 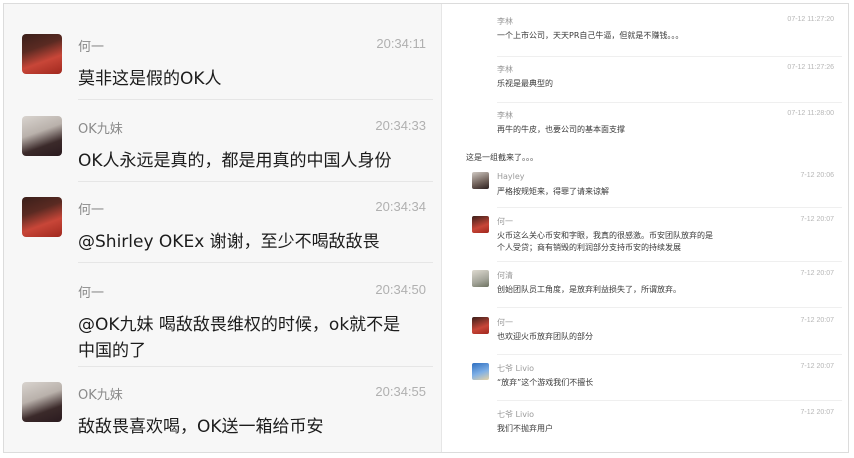 I want to click on message-time: 20:34:11, so click(x=401, y=43).